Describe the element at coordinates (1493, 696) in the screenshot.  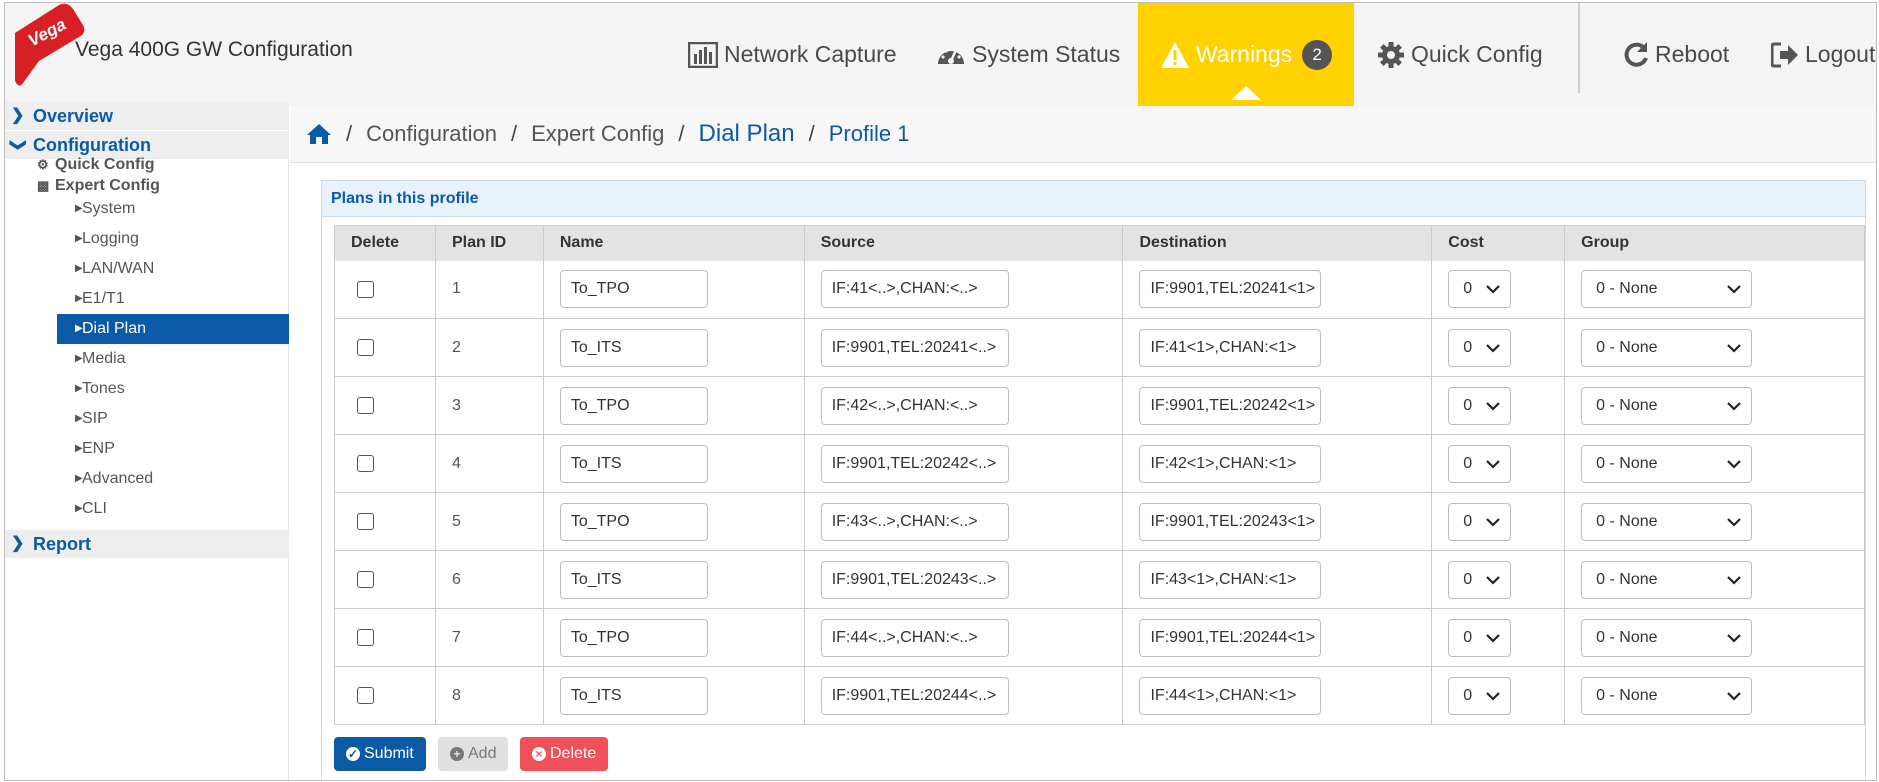
I see `chevron-down-icon` at that location.